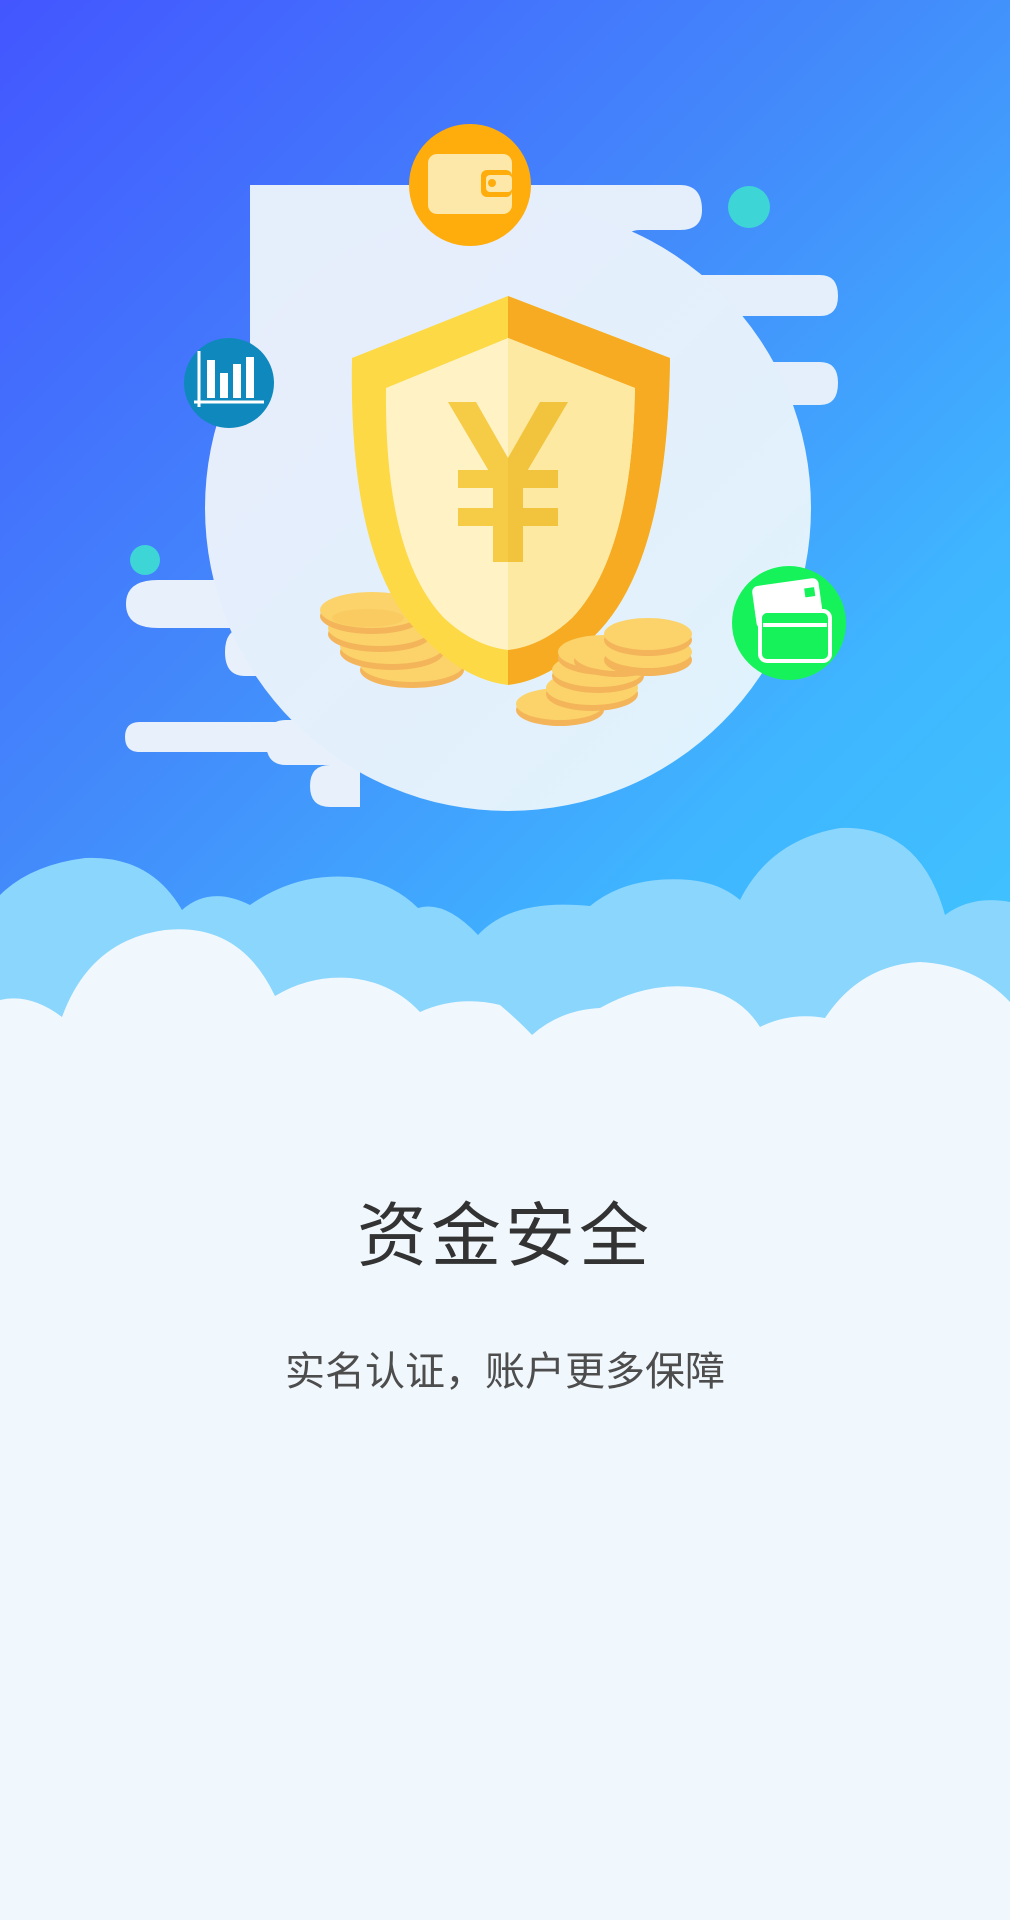 Image resolution: width=1010 pixels, height=1920 pixels. I want to click on page-title: 资金安全, so click(505, 1236).